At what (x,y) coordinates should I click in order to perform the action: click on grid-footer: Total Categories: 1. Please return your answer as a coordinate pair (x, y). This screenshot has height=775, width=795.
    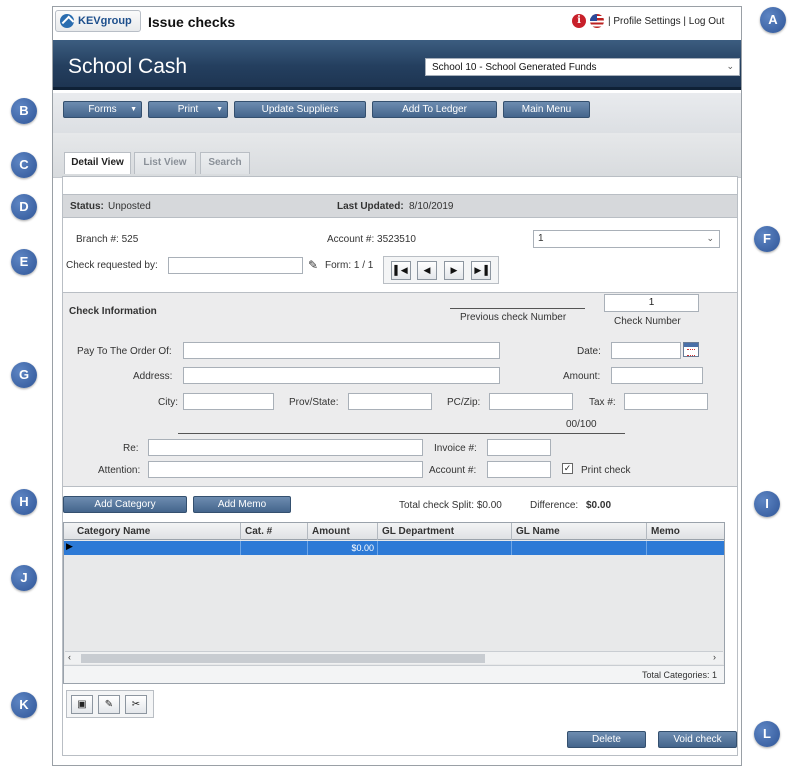
    Looking at the image, I should click on (394, 674).